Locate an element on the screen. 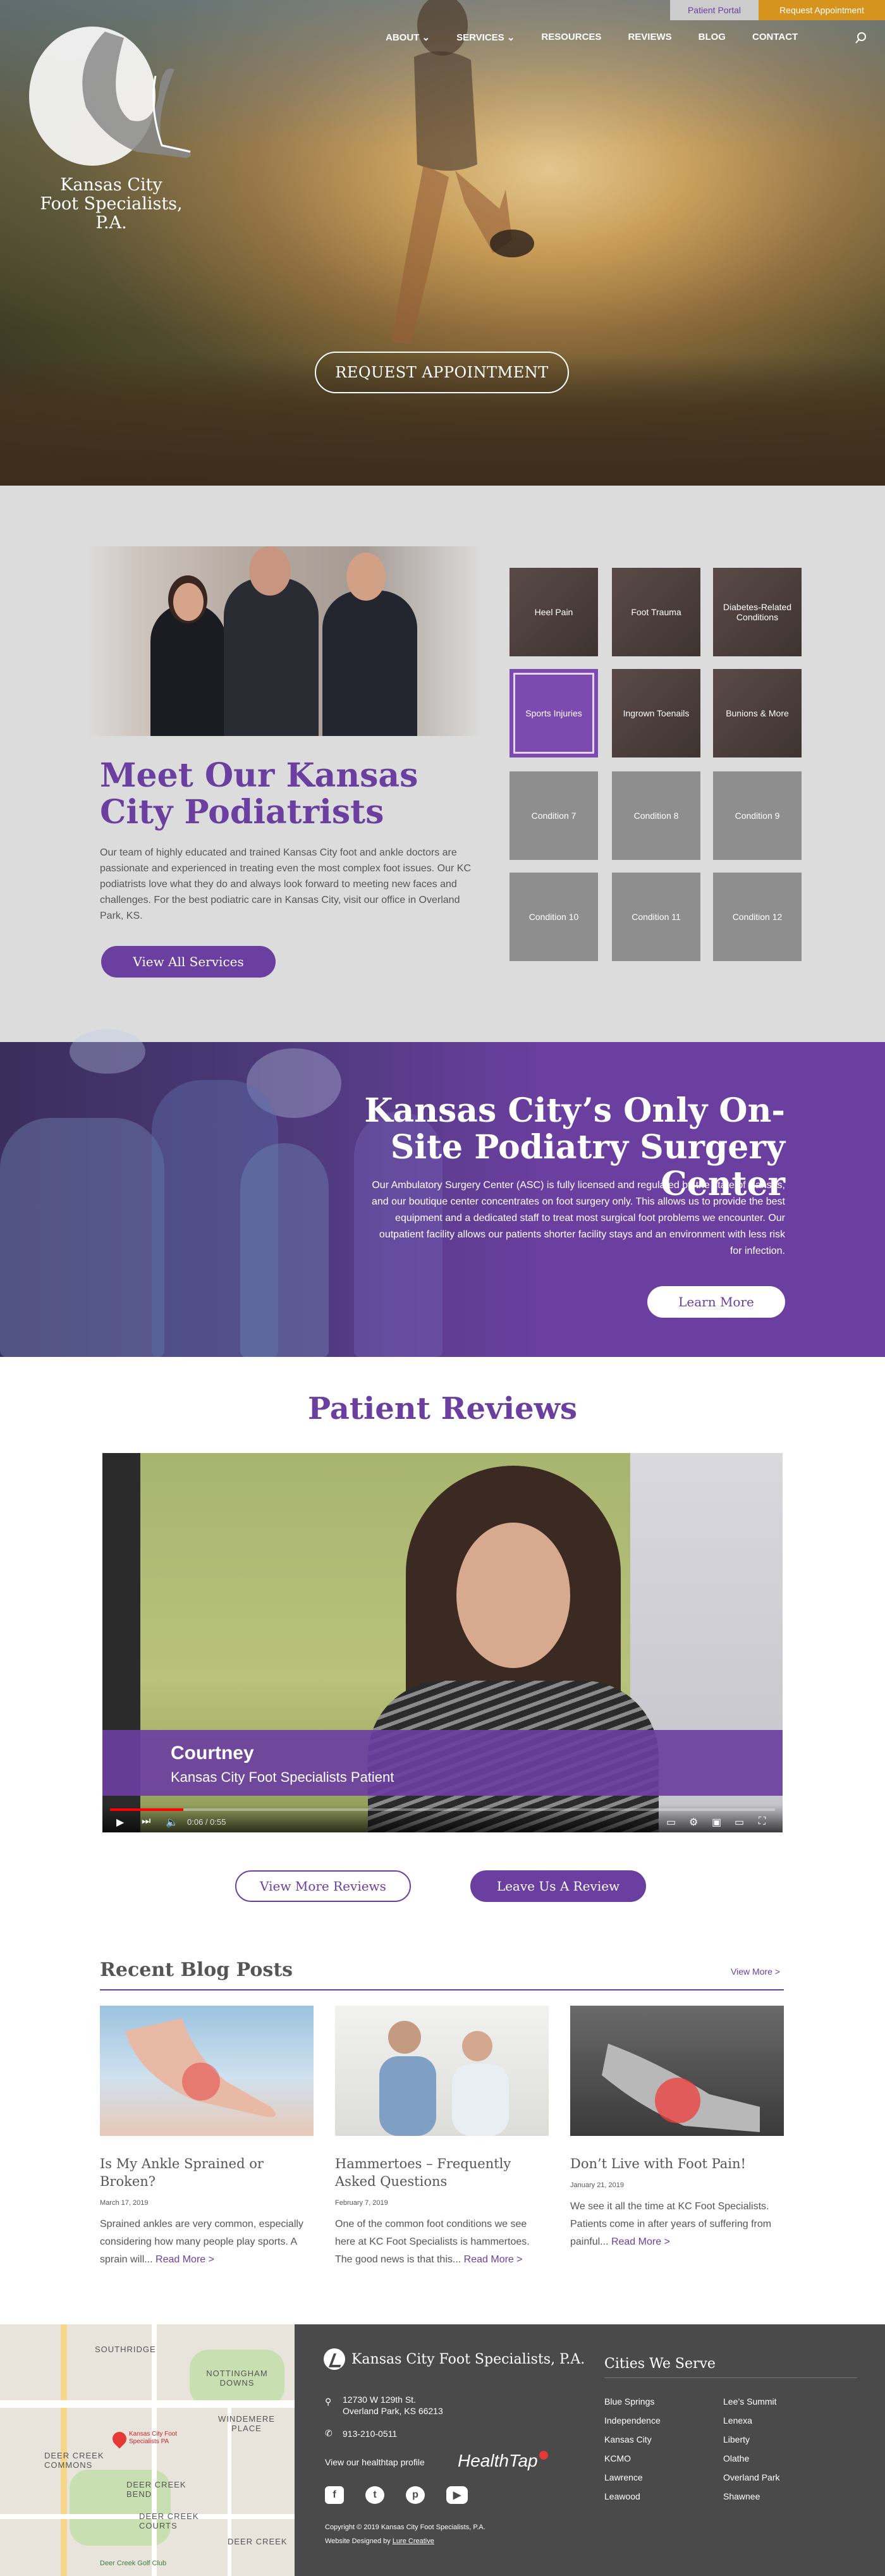 The width and height of the screenshot is (885, 2576). blog-view-more-link: View More > is located at coordinates (755, 1971).